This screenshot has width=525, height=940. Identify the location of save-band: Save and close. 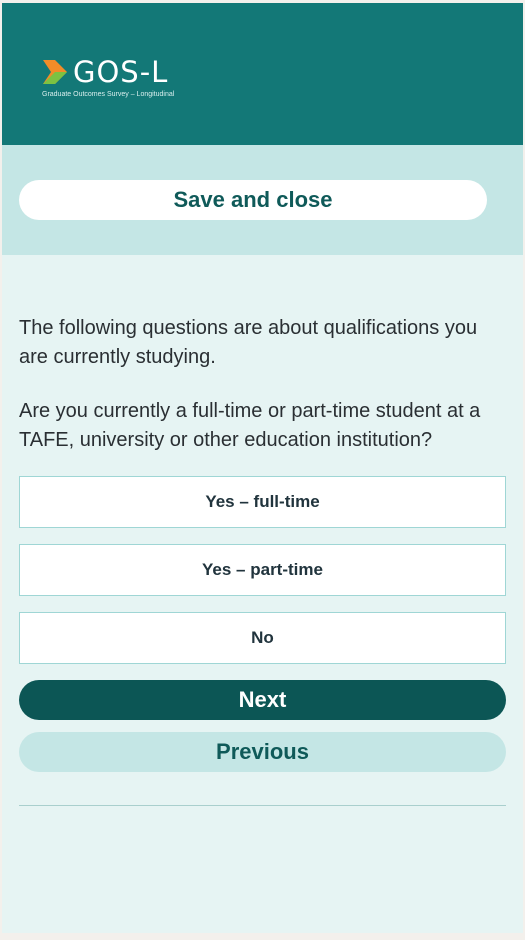
(262, 200).